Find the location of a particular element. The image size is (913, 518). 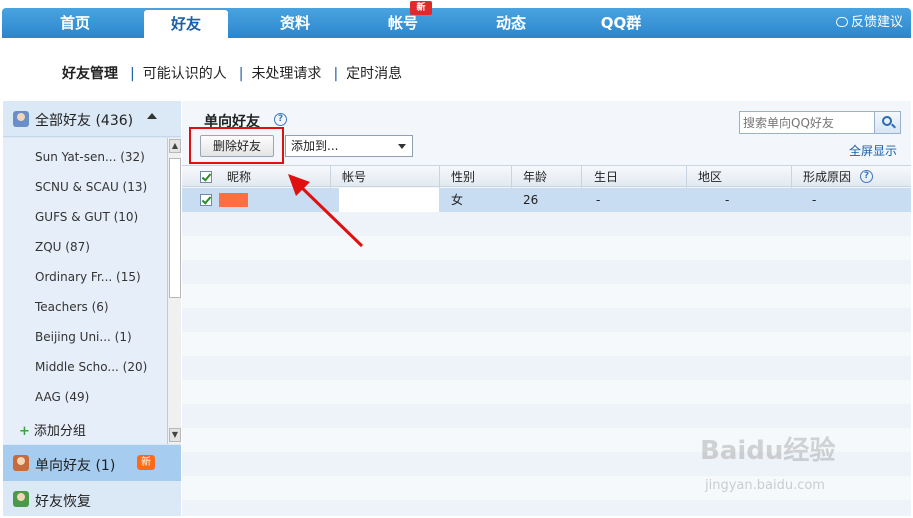

nav-account: 帐号 is located at coordinates (403, 23).